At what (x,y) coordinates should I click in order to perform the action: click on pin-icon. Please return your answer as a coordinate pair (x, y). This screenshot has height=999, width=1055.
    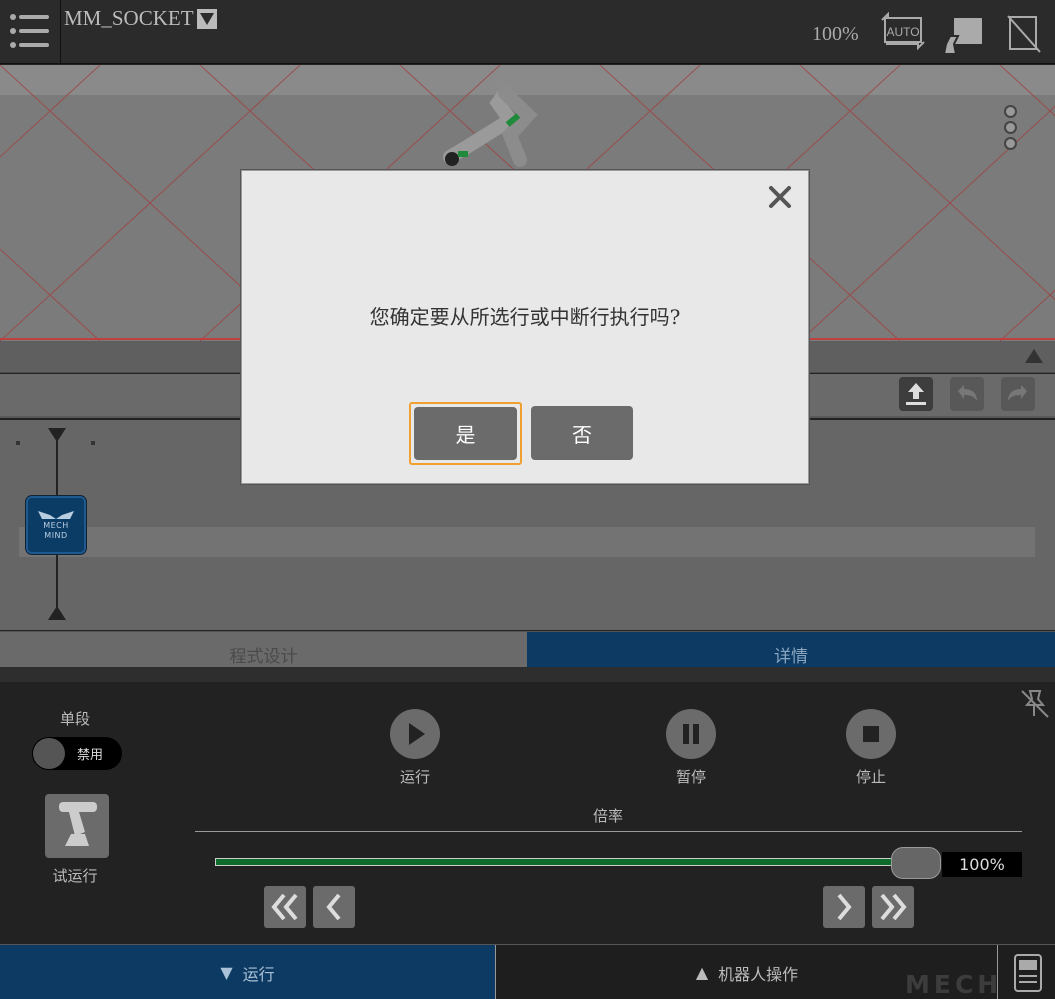
    Looking at the image, I should click on (1035, 704).